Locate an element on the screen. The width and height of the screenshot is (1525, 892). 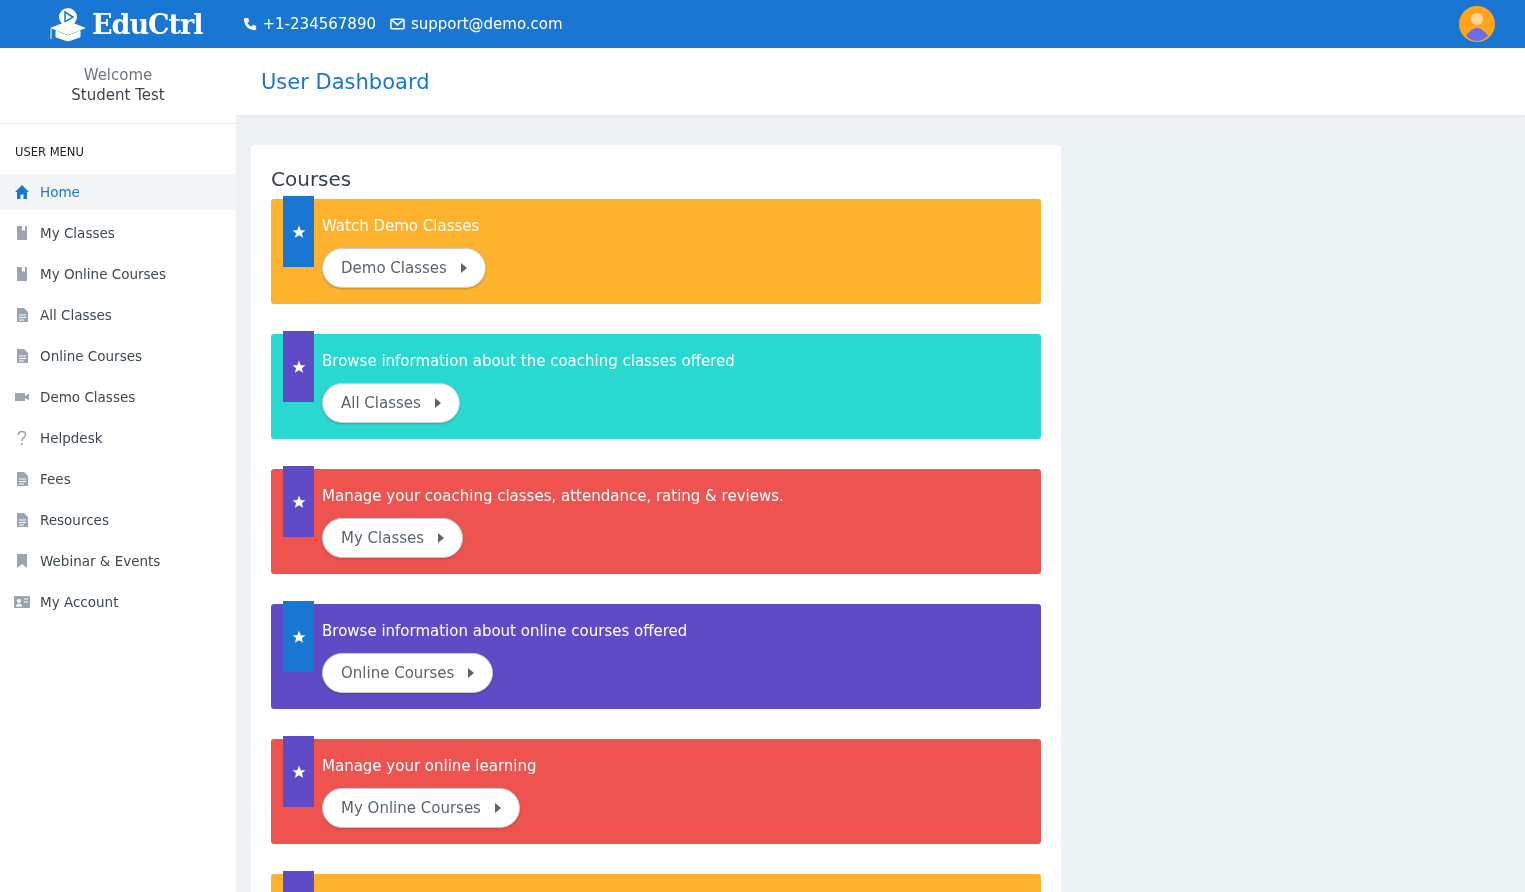
card-description: Manage your online learning is located at coordinates (429, 766).